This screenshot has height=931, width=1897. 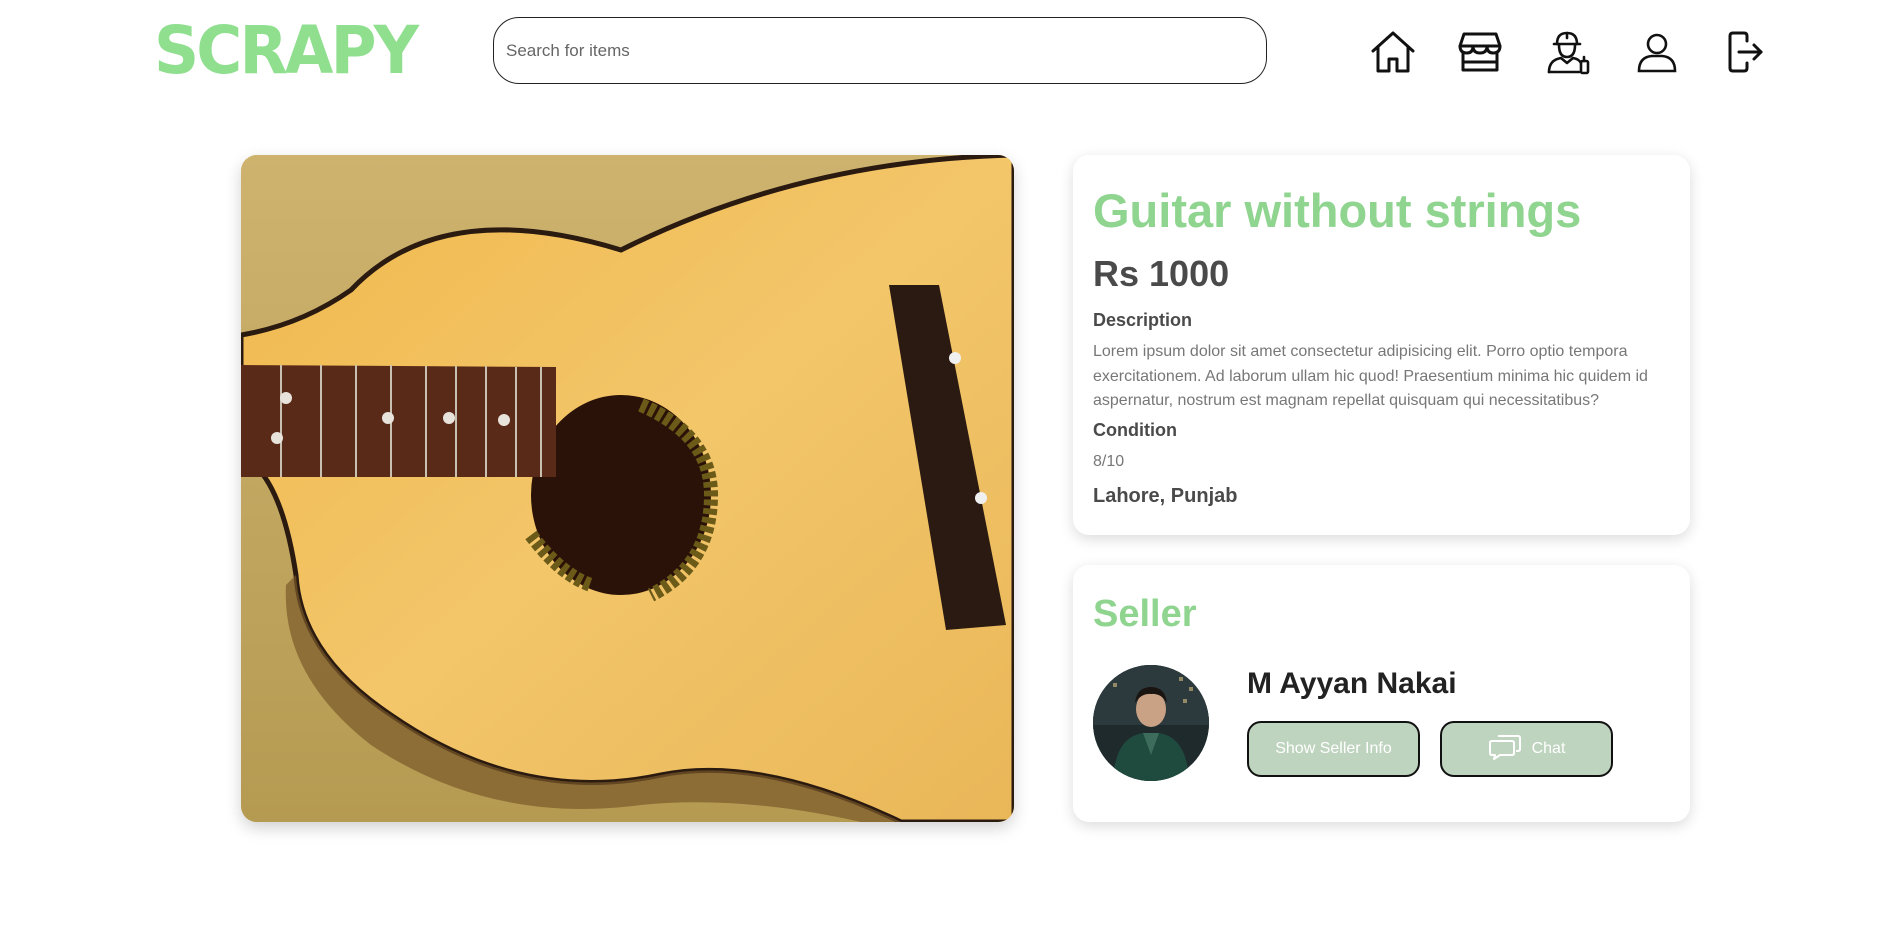 I want to click on product-price: Rs 1000, so click(x=1161, y=273).